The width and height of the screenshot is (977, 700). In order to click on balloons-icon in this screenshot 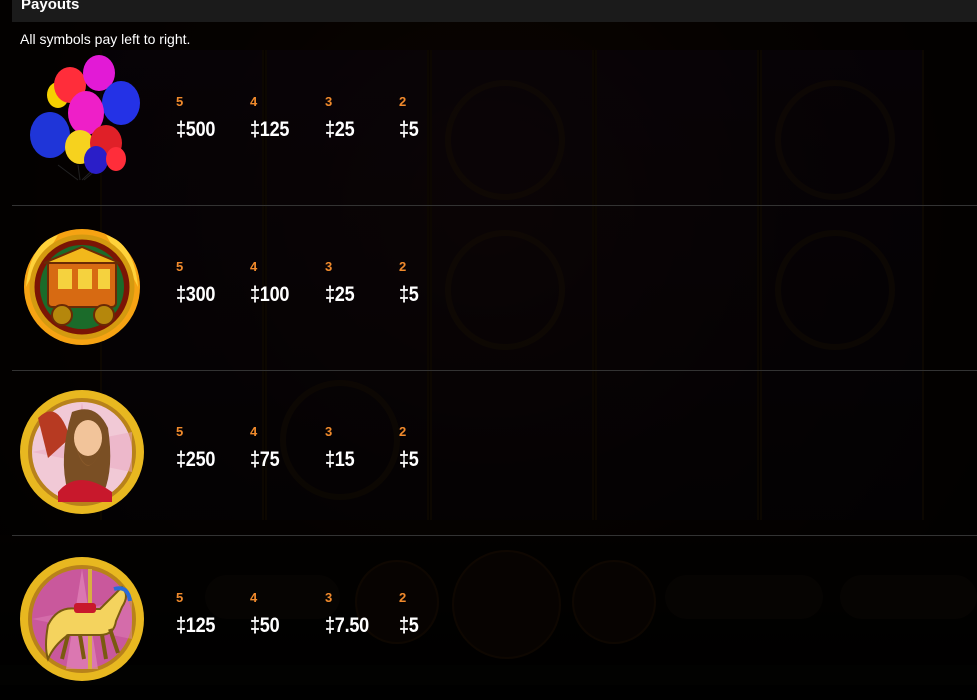, I will do `click(82, 119)`.